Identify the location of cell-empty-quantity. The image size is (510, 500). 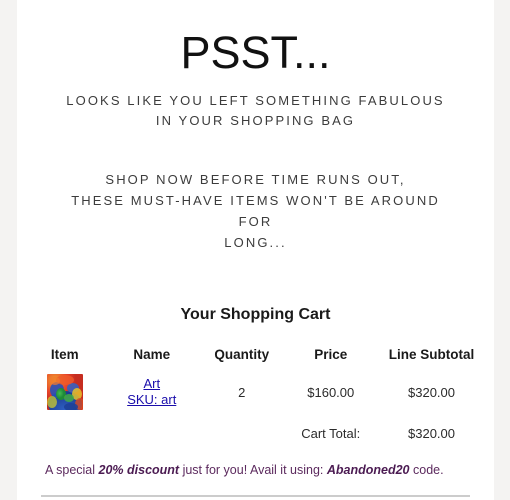
(242, 433).